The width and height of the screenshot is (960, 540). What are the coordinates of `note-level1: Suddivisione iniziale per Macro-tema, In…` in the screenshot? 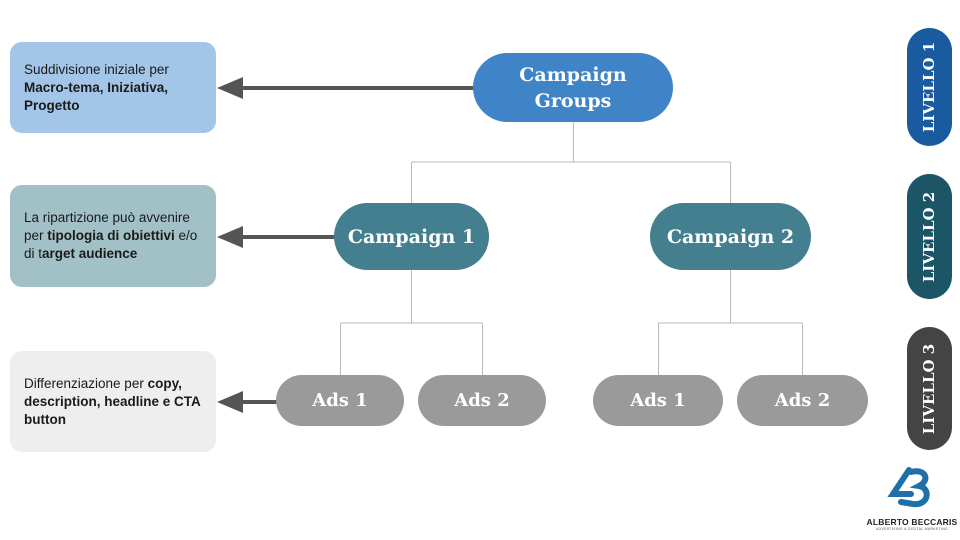 It's located at (113, 87).